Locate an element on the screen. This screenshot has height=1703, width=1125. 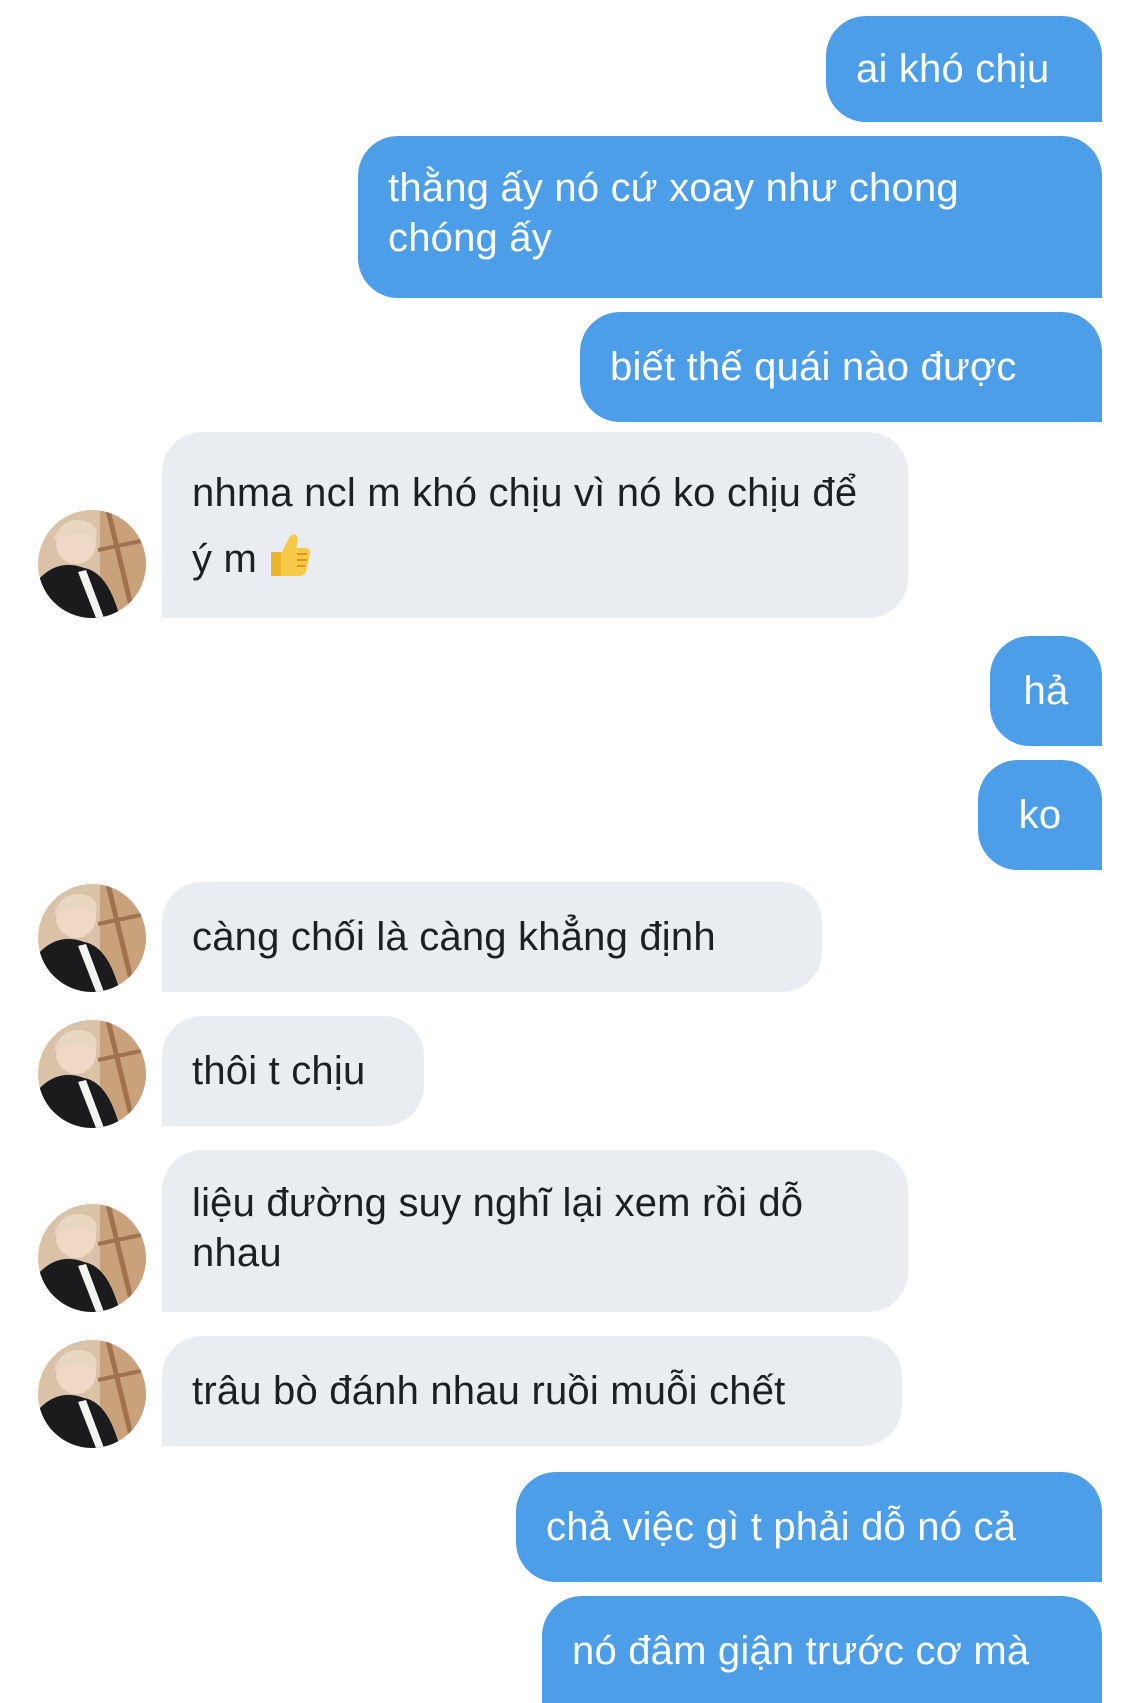
message-text: nó đâm giận trước cơ mà is located at coordinates (801, 1651).